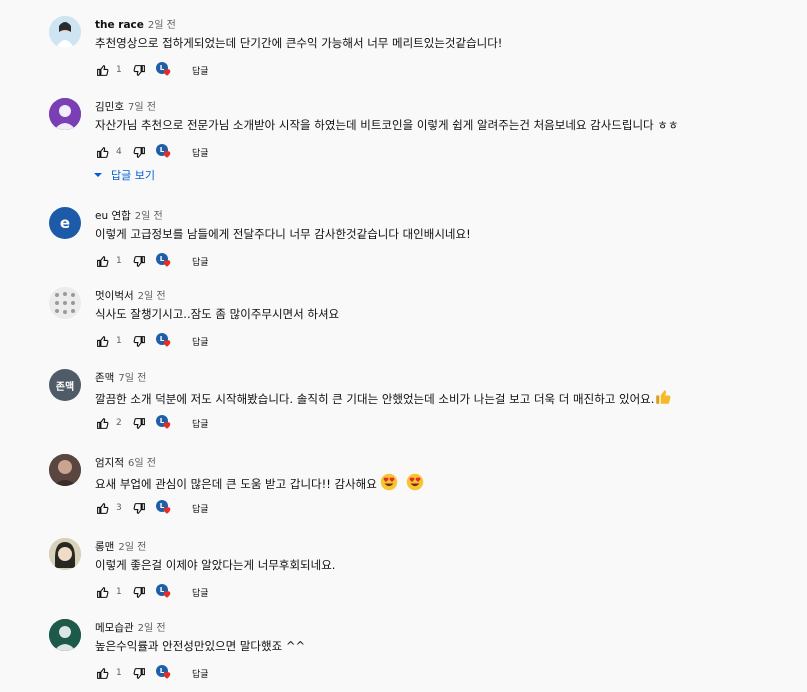  What do you see at coordinates (119, 508) in the screenshot?
I see `like-count: 3` at bounding box center [119, 508].